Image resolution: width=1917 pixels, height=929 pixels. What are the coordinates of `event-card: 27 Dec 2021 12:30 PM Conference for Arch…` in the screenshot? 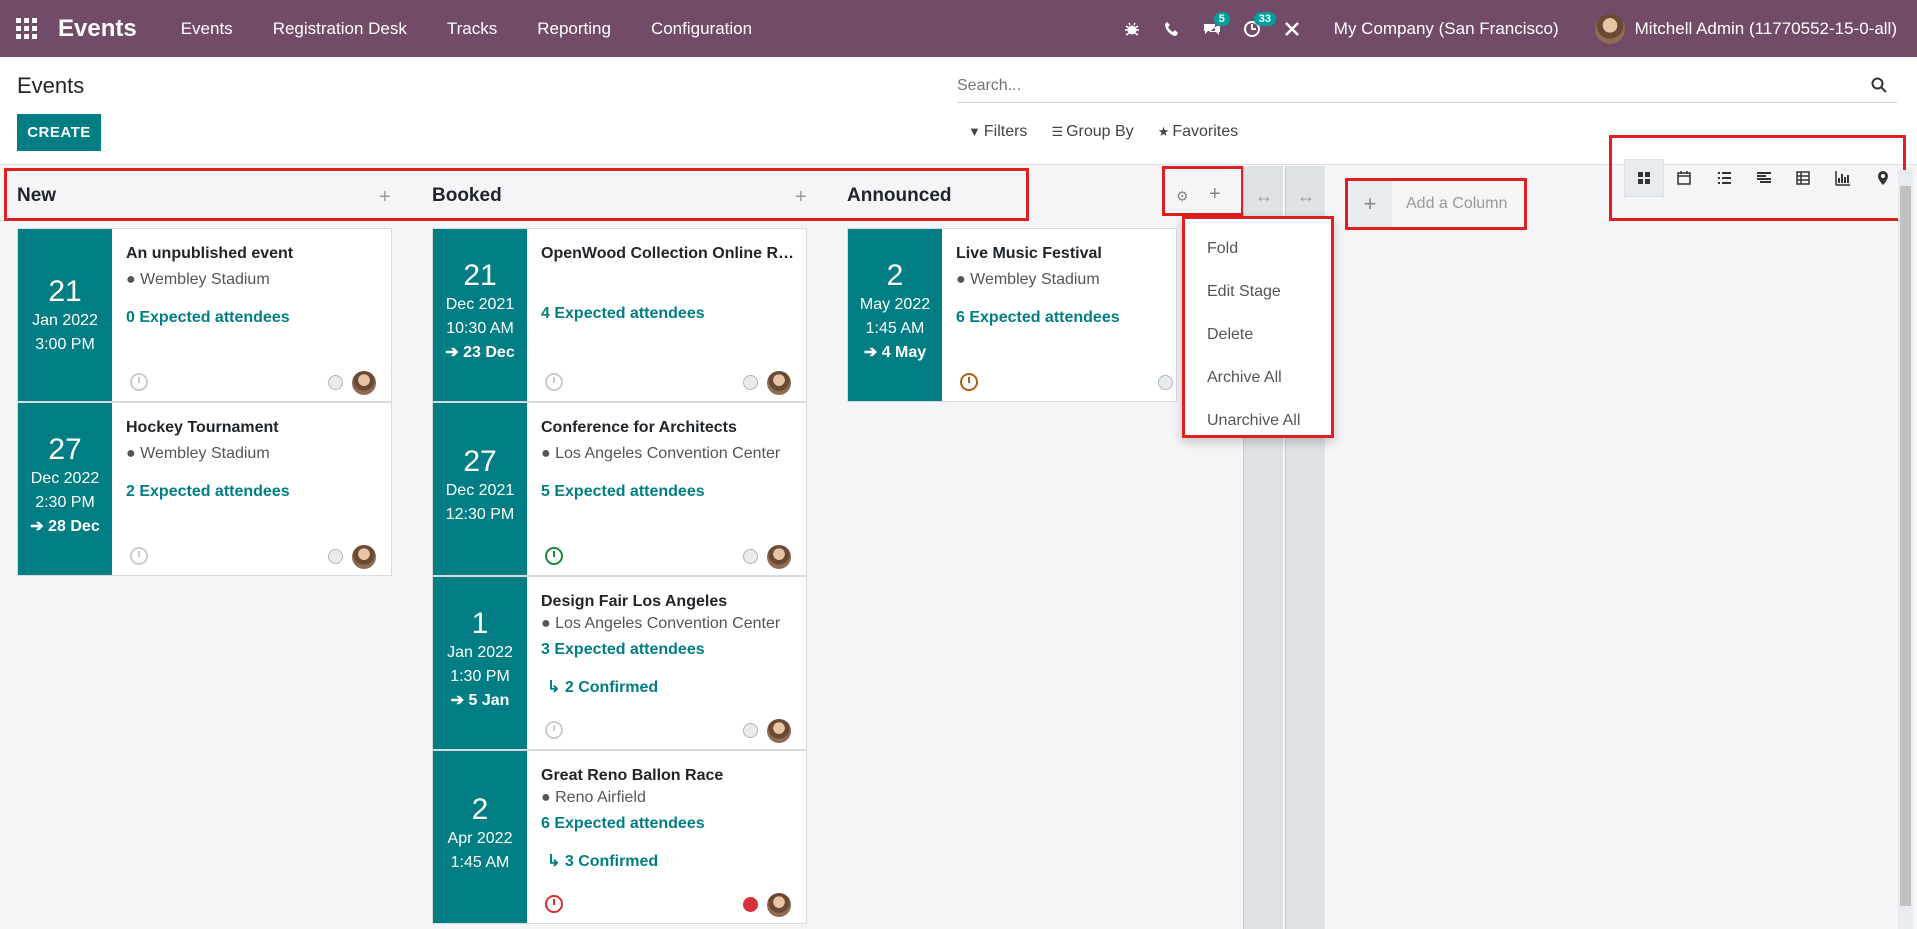 It's located at (619, 489).